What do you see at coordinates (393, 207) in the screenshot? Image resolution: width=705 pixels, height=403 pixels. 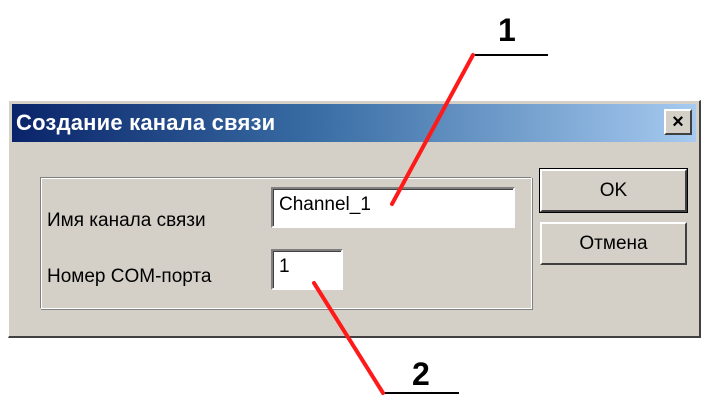 I see `channel-name-input: Channel_1` at bounding box center [393, 207].